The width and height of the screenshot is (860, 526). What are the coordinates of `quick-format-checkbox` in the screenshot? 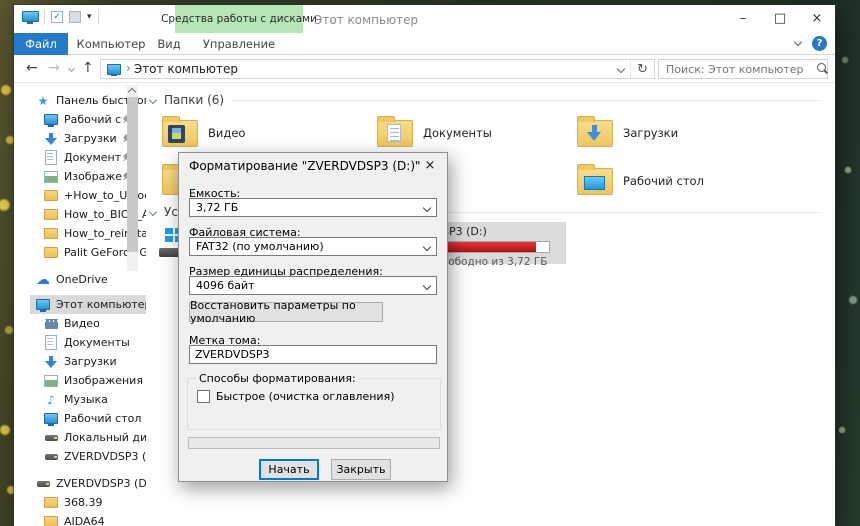 It's located at (203, 396).